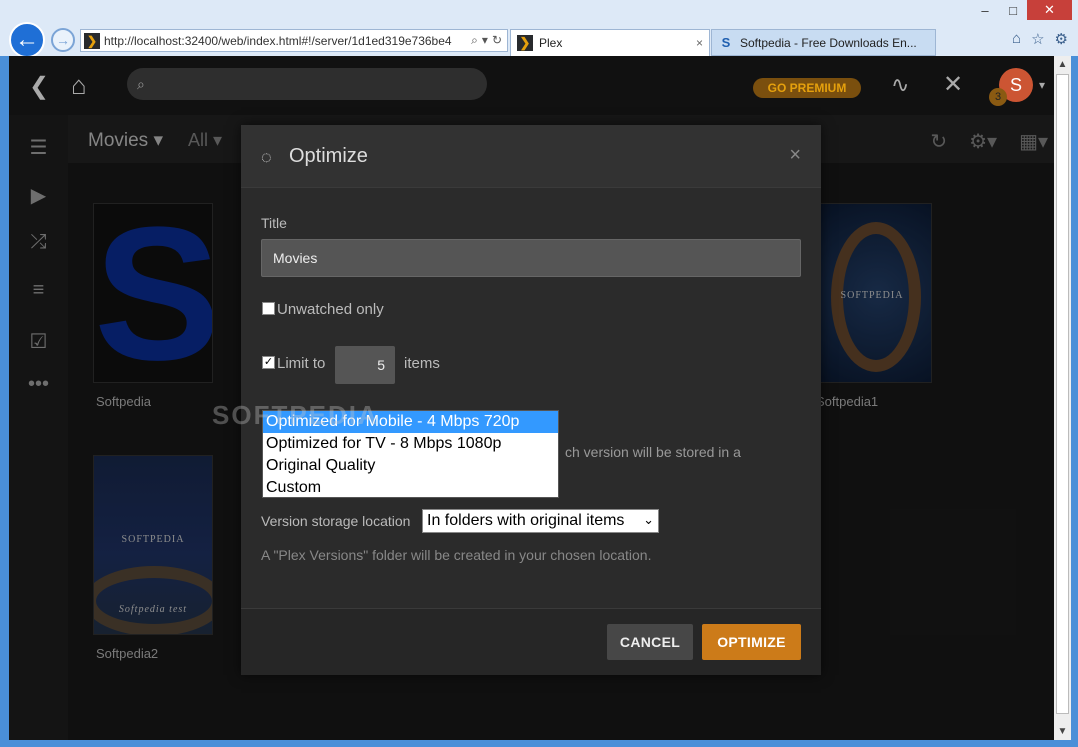 Image resolution: width=1078 pixels, height=747 pixels. I want to click on unwatched-label: Unwatched only, so click(330, 309).